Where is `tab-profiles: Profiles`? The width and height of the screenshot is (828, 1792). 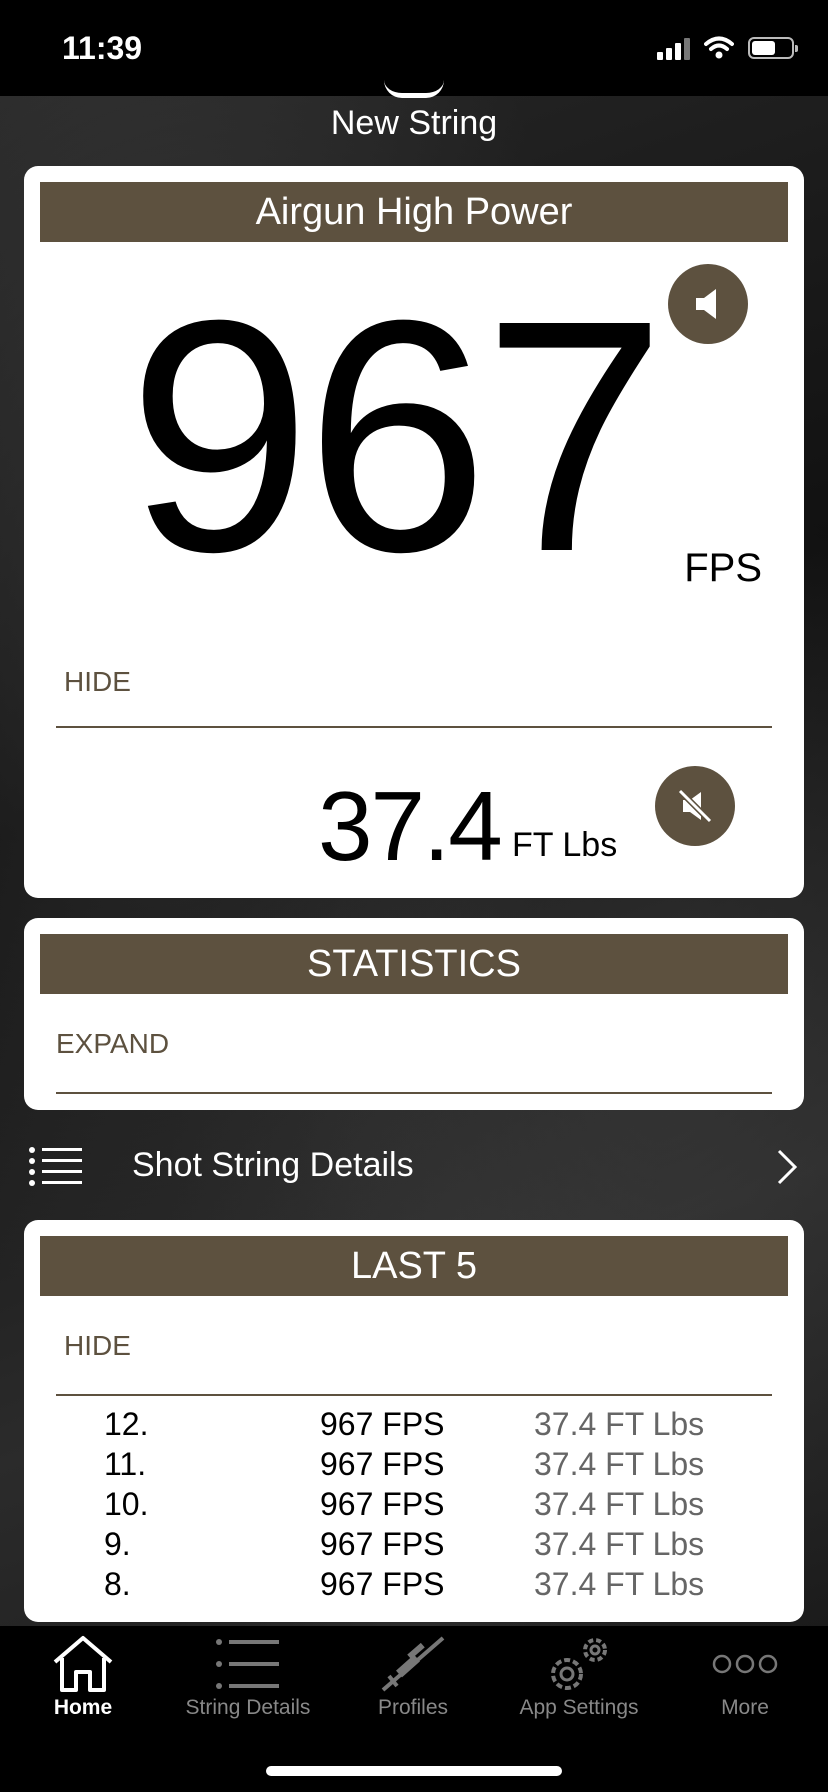 tab-profiles: Profiles is located at coordinates (413, 1686).